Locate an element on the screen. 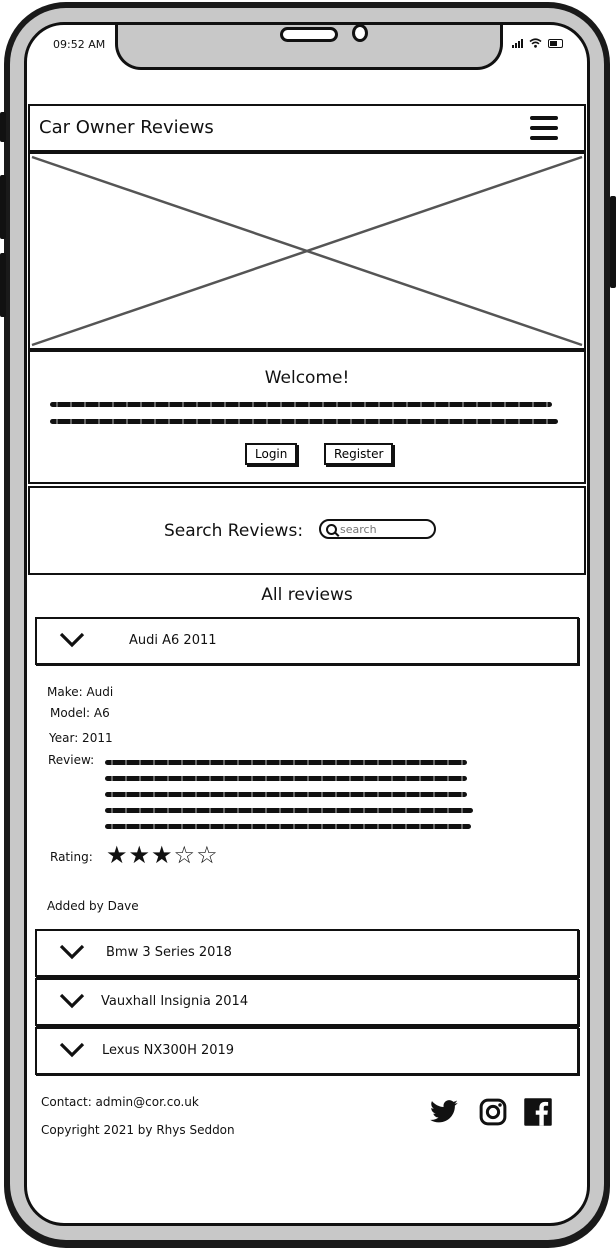 This screenshot has height=1252, width=616. review-accordion-item: Vauxhall Insignia 2014 is located at coordinates (307, 1002).